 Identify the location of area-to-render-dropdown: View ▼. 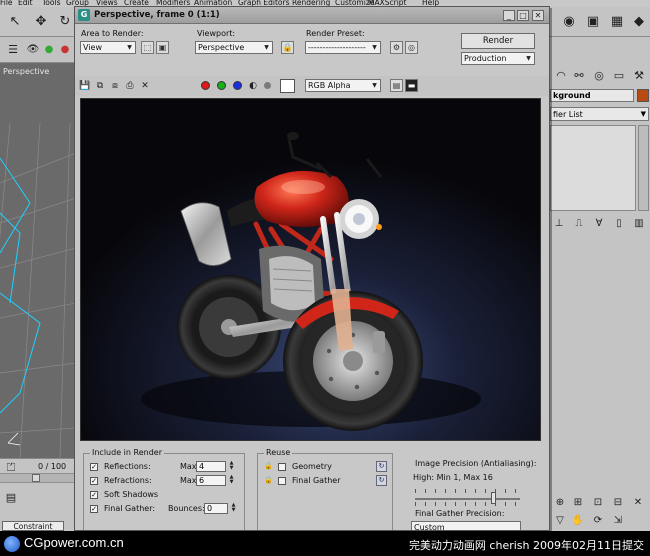
(108, 47).